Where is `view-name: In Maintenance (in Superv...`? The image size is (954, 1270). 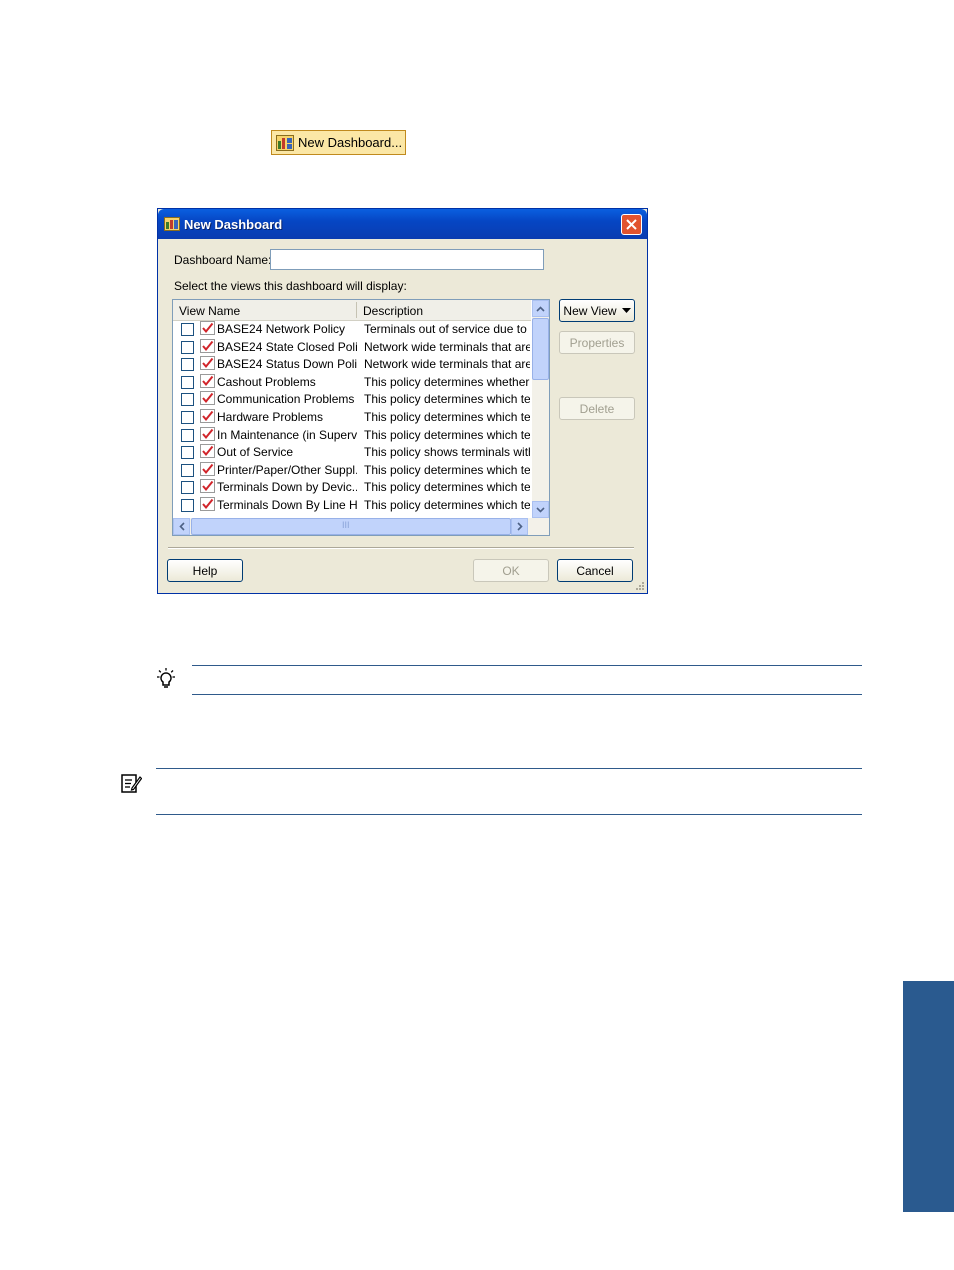
view-name: In Maintenance (in Superv... is located at coordinates (287, 434).